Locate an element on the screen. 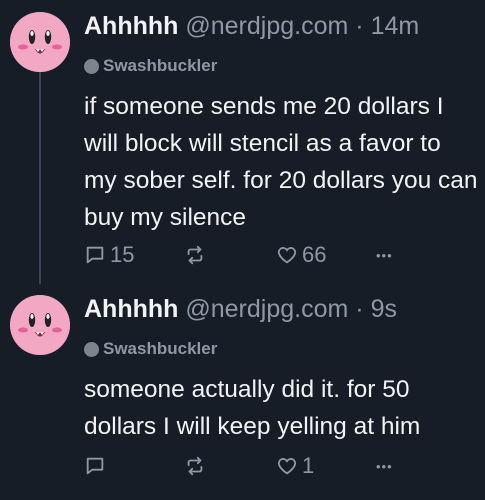 The width and height of the screenshot is (485, 500). reply-count: 15 is located at coordinates (122, 254).